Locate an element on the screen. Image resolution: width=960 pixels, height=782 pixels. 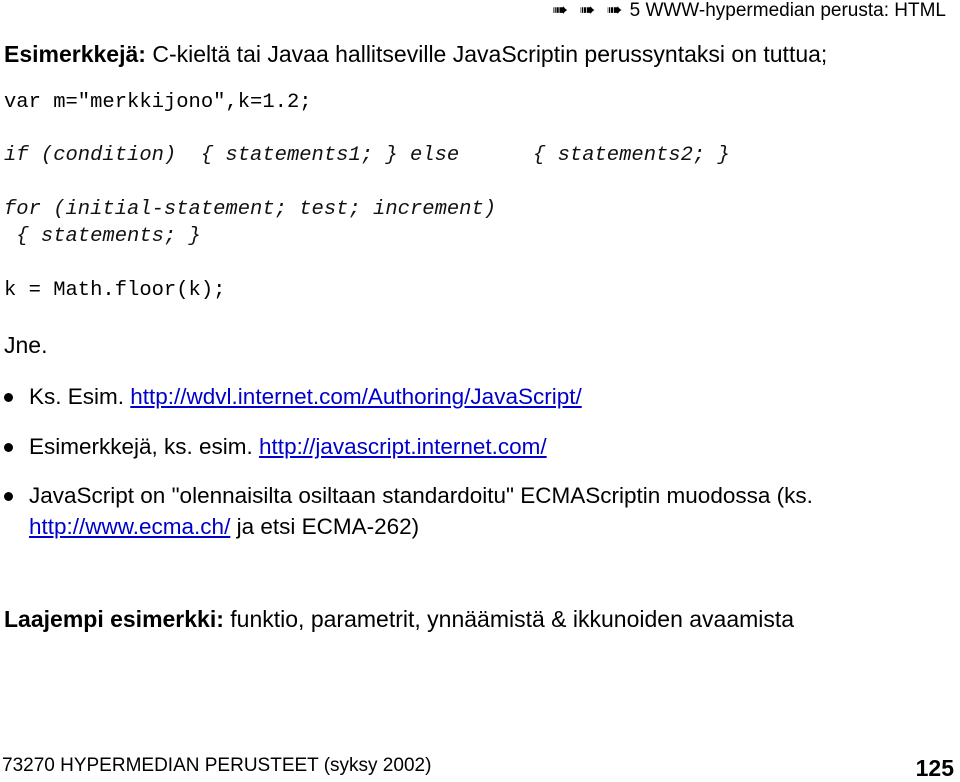
link-javascript-internet: http://javascript.internet.com/ is located at coordinates (403, 446).